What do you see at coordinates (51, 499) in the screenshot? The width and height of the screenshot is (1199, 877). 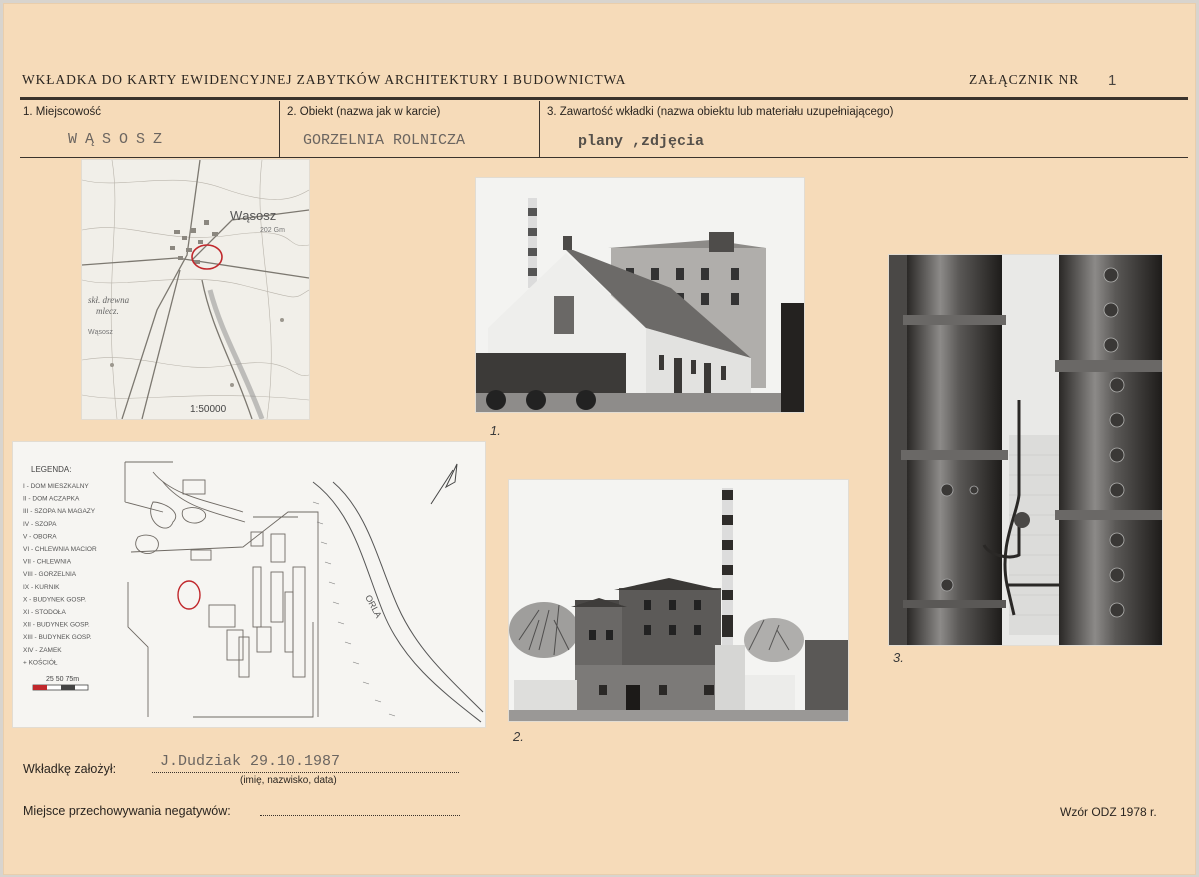 I see `plan-legend-item: II - DOM ACZAPKA` at bounding box center [51, 499].